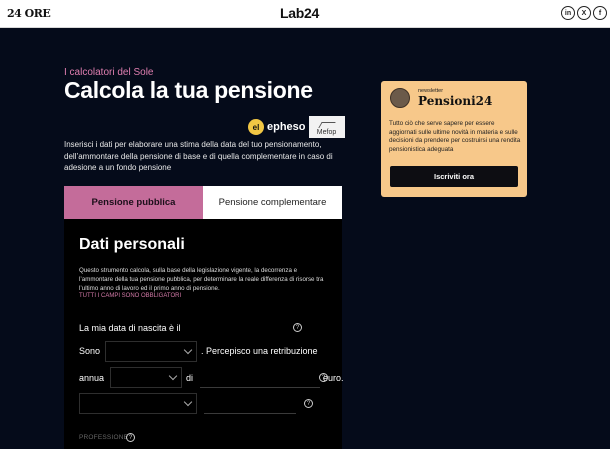  I want to click on lab24-logo: Lab24, so click(299, 13).